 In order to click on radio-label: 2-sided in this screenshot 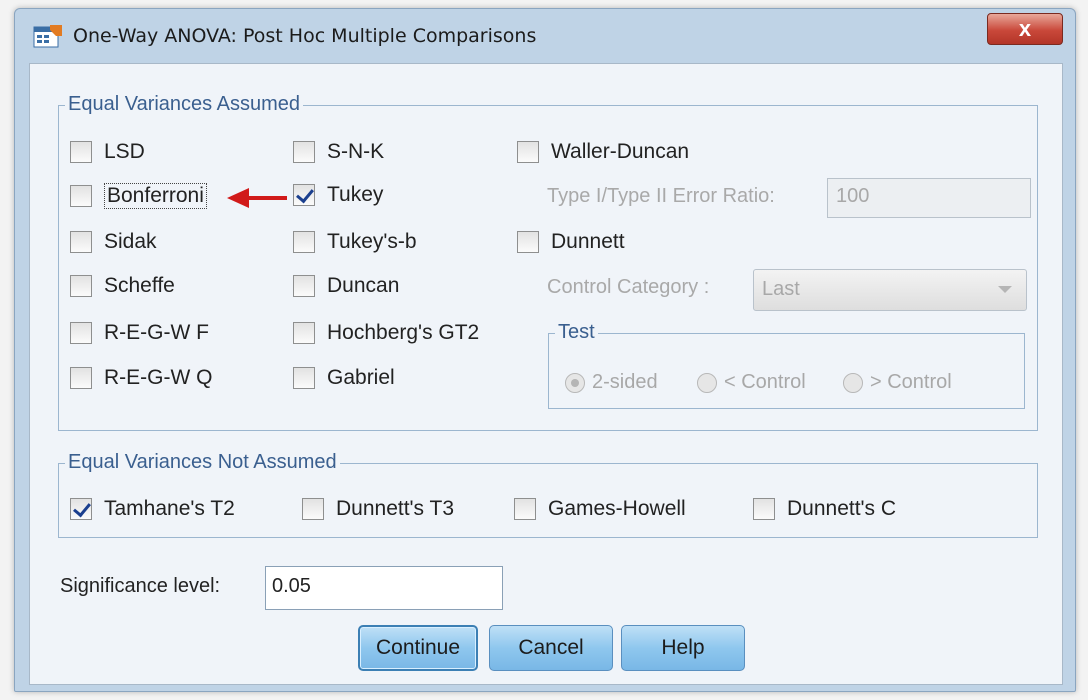, I will do `click(625, 382)`.